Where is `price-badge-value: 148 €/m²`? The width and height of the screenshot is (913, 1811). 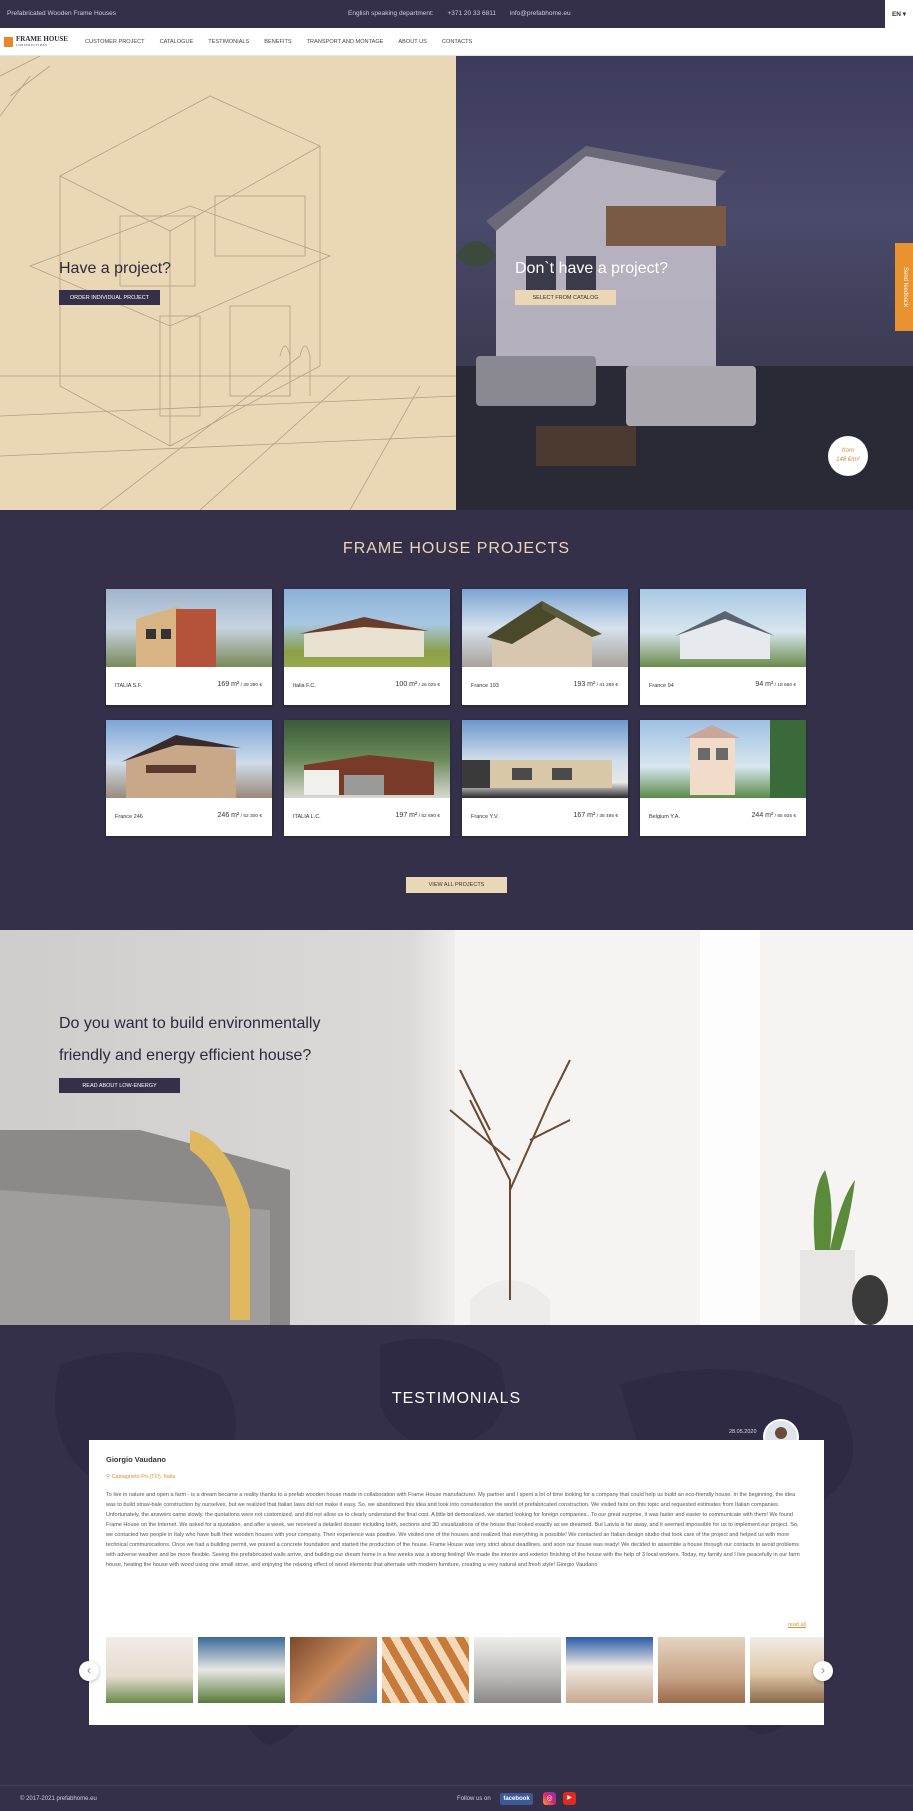
price-badge-value: 148 €/m² is located at coordinates (848, 460).